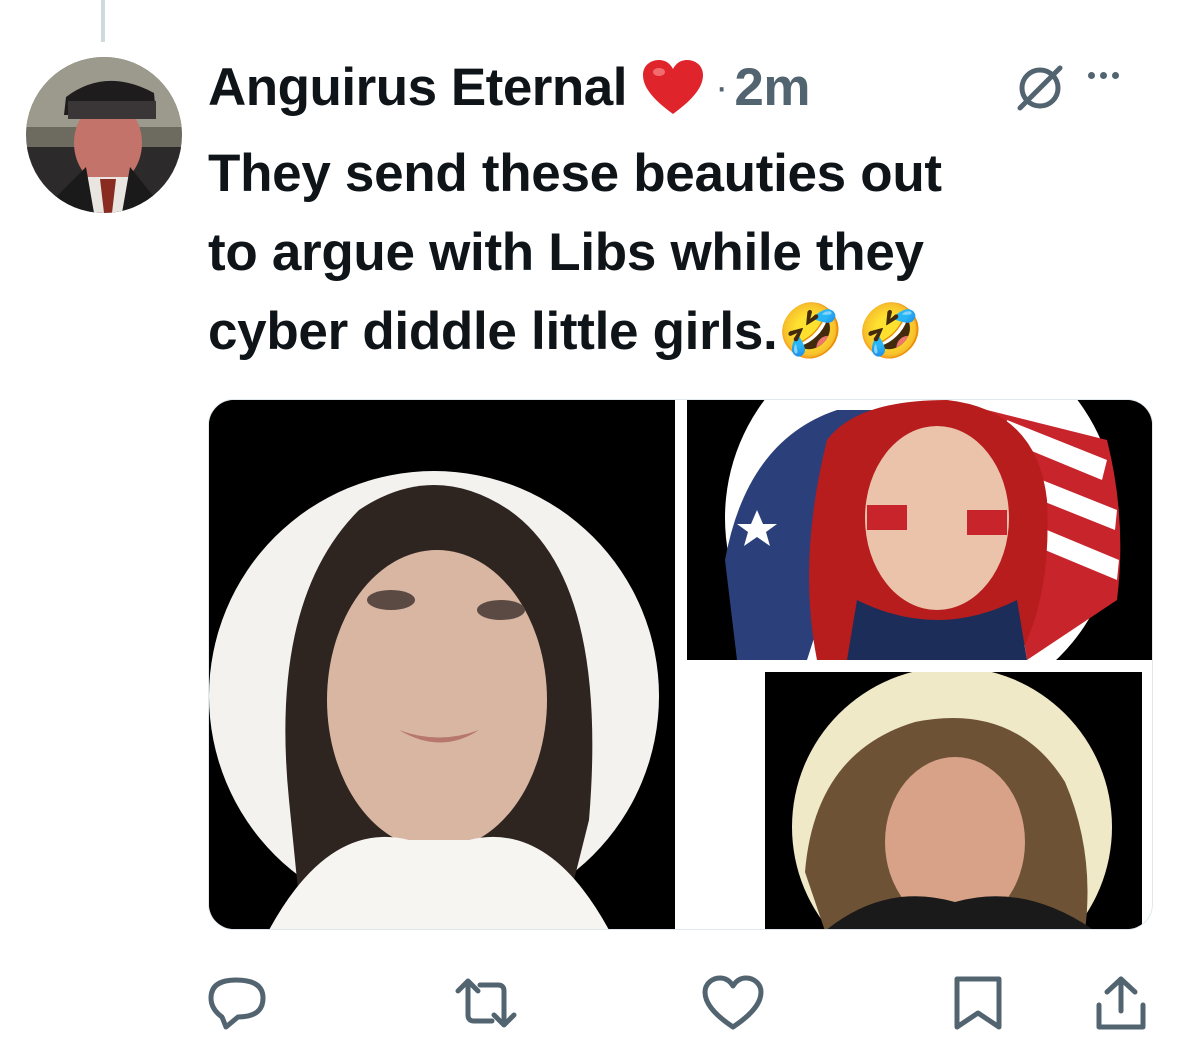 The height and width of the screenshot is (1062, 1179). What do you see at coordinates (1040, 88) in the screenshot?
I see `grok-icon` at bounding box center [1040, 88].